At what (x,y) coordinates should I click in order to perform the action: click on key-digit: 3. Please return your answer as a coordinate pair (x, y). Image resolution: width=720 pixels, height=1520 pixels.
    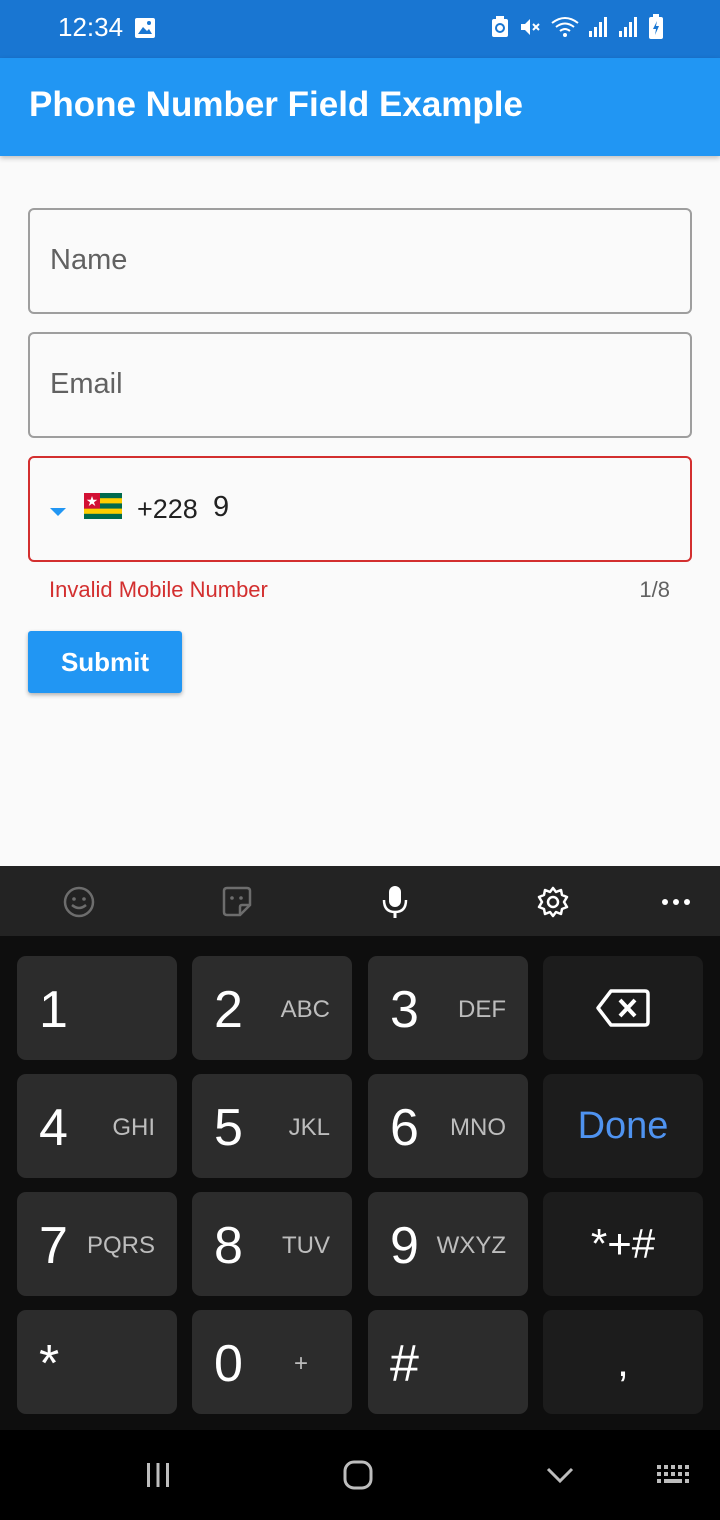
    Looking at the image, I should click on (404, 1010).